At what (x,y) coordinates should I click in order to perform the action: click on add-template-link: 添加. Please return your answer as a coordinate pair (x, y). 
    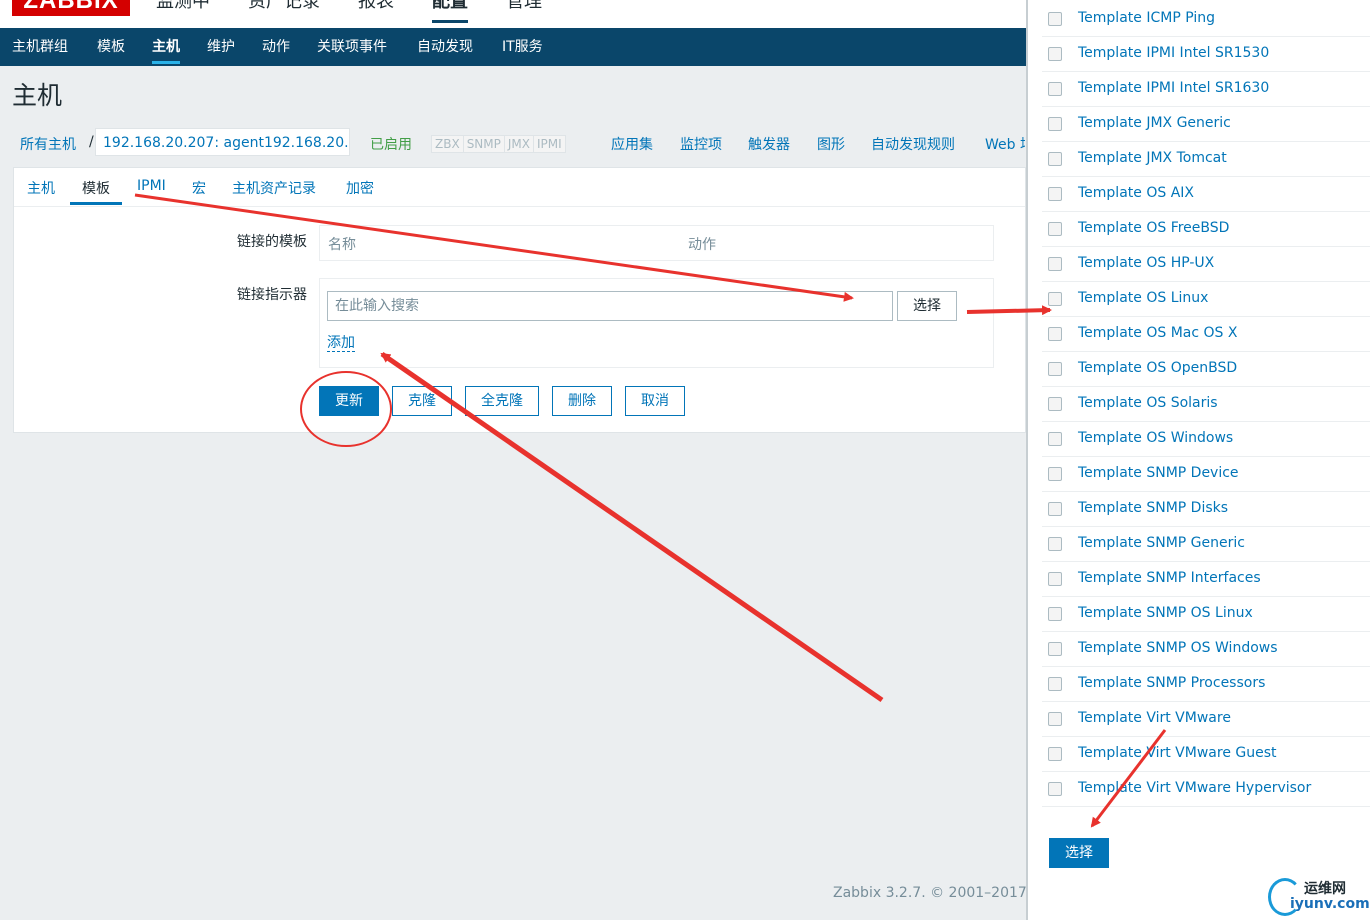
    Looking at the image, I should click on (341, 343).